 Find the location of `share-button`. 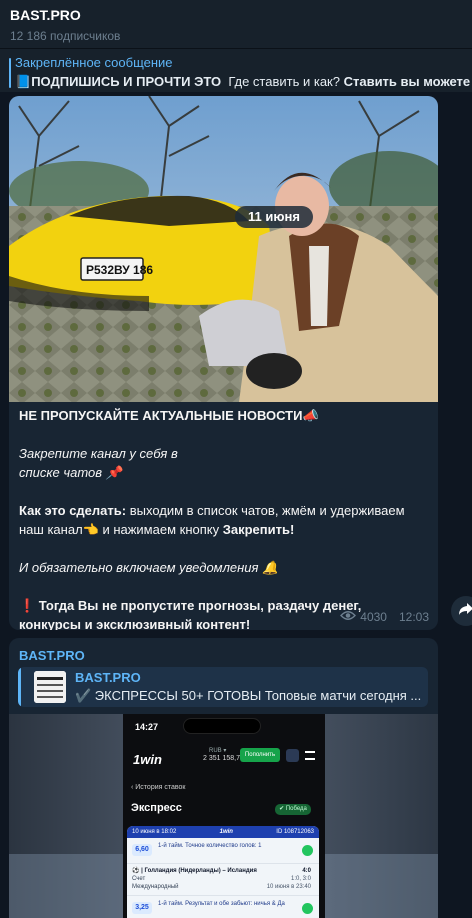

share-button is located at coordinates (461, 611).